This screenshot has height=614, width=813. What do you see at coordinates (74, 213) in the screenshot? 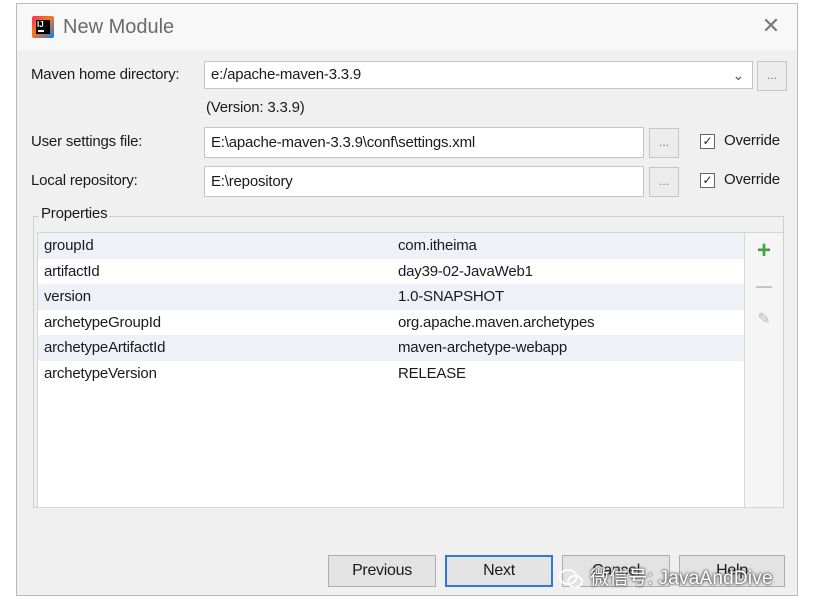
I see `properties-label: Properties` at bounding box center [74, 213].